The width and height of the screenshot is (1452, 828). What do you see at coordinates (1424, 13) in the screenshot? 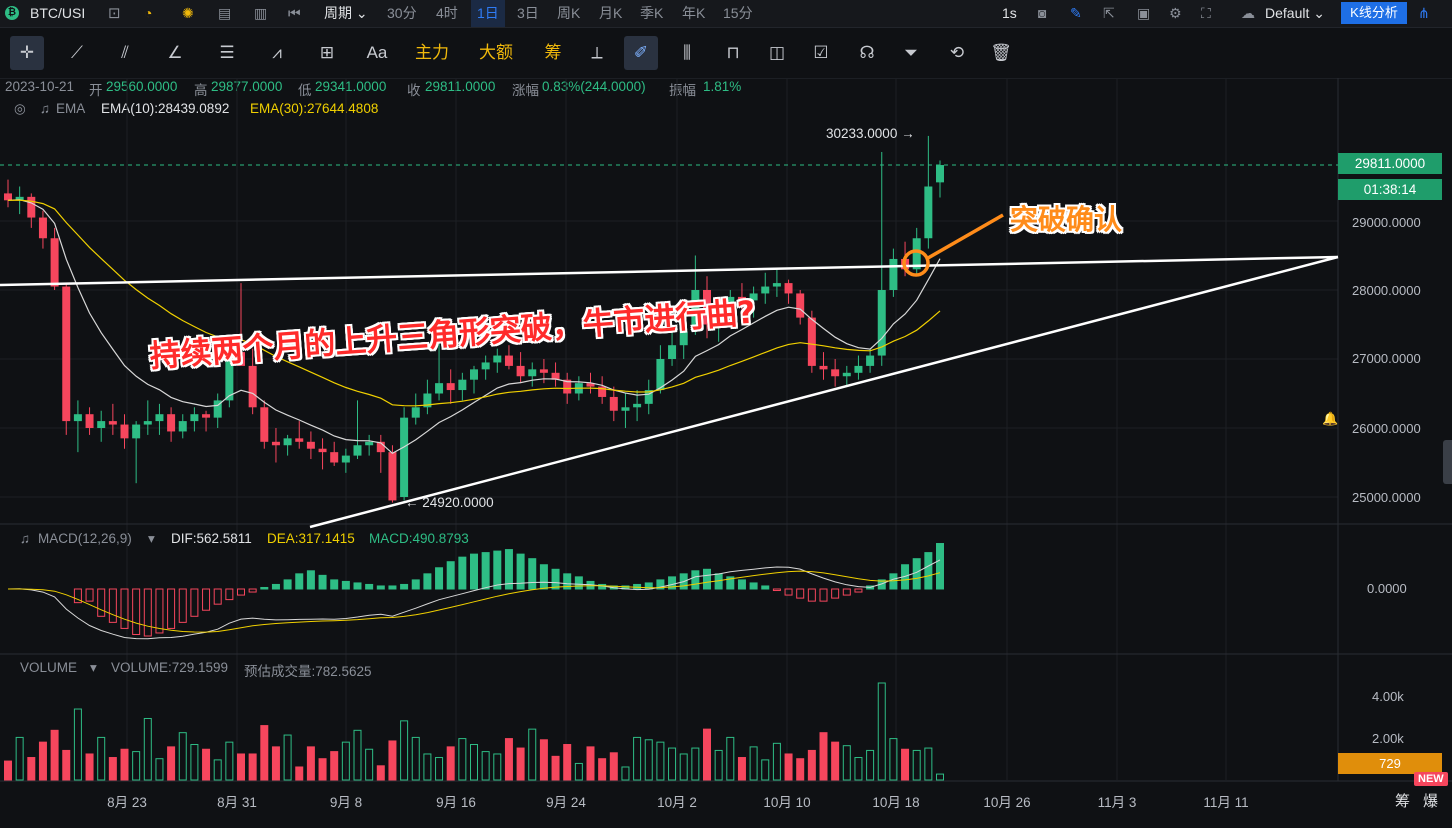
I see `share-icon: ⋔` at bounding box center [1424, 13].